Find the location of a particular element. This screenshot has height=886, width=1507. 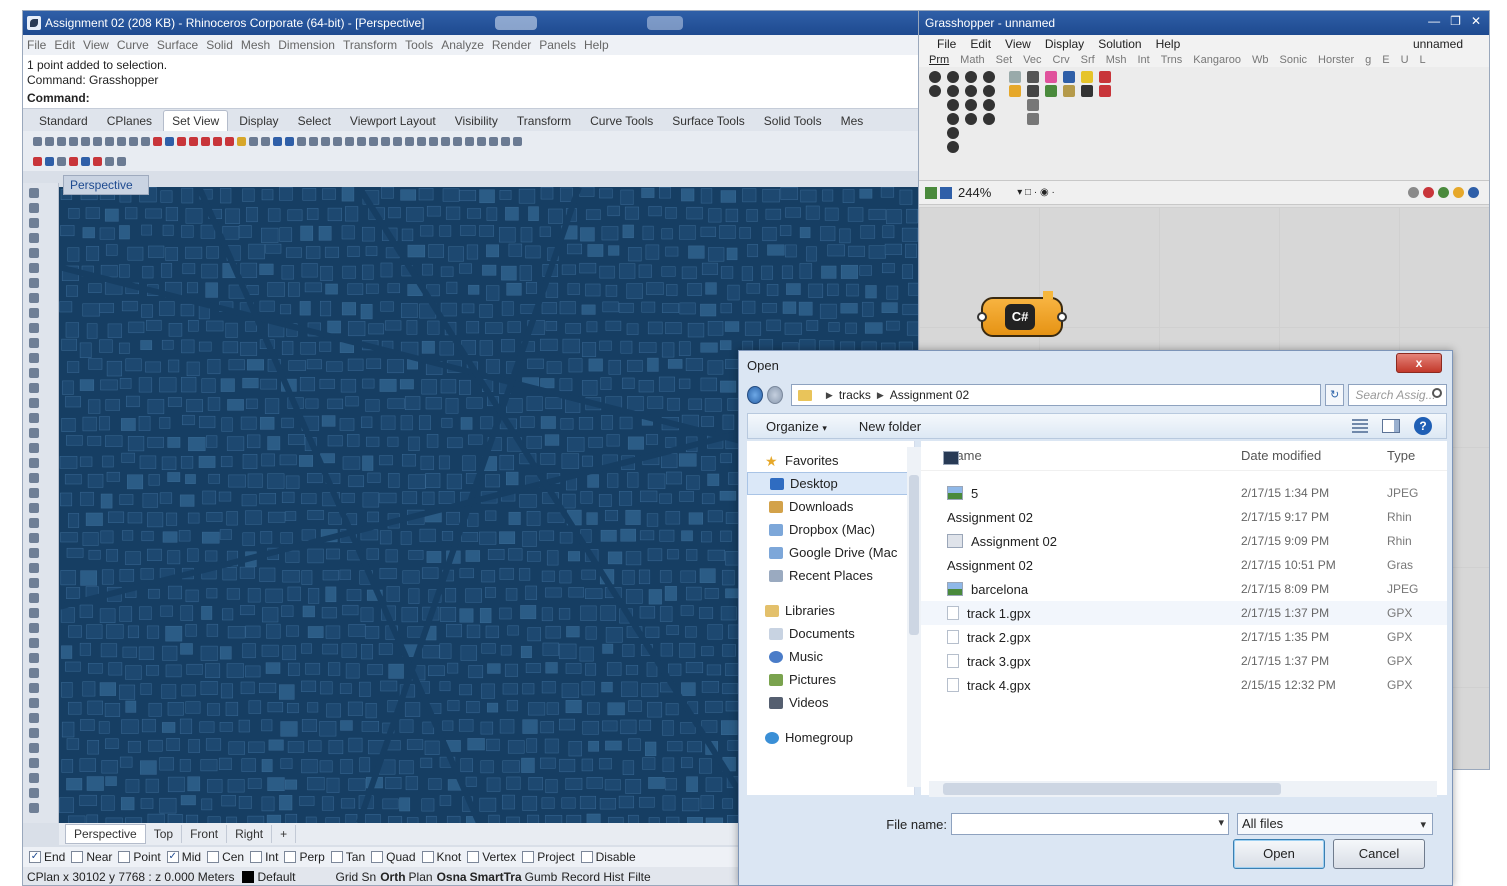

gh-tab-crv: Crv is located at coordinates (1061, 60).